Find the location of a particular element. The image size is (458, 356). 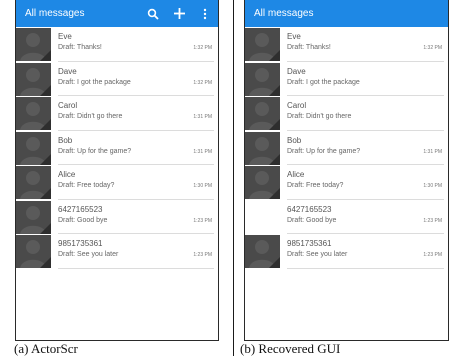

caption-right: (b) Recovered GUI is located at coordinates (290, 348).